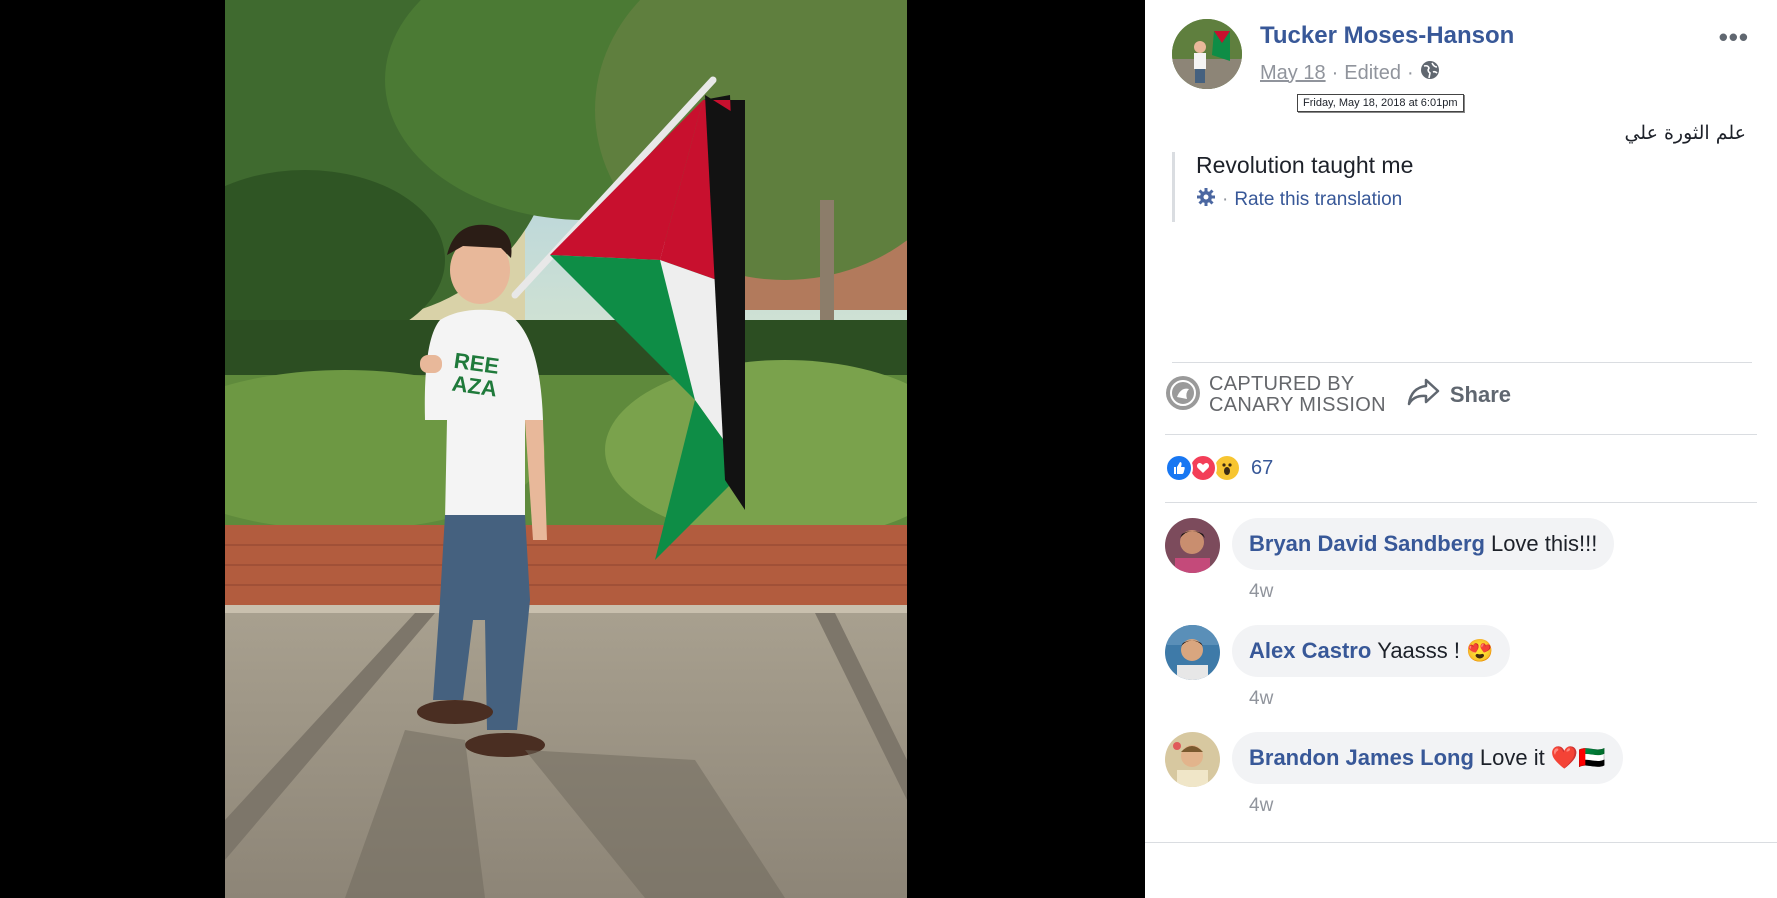  I want to click on comment-text: Love this!!!, so click(1544, 543).